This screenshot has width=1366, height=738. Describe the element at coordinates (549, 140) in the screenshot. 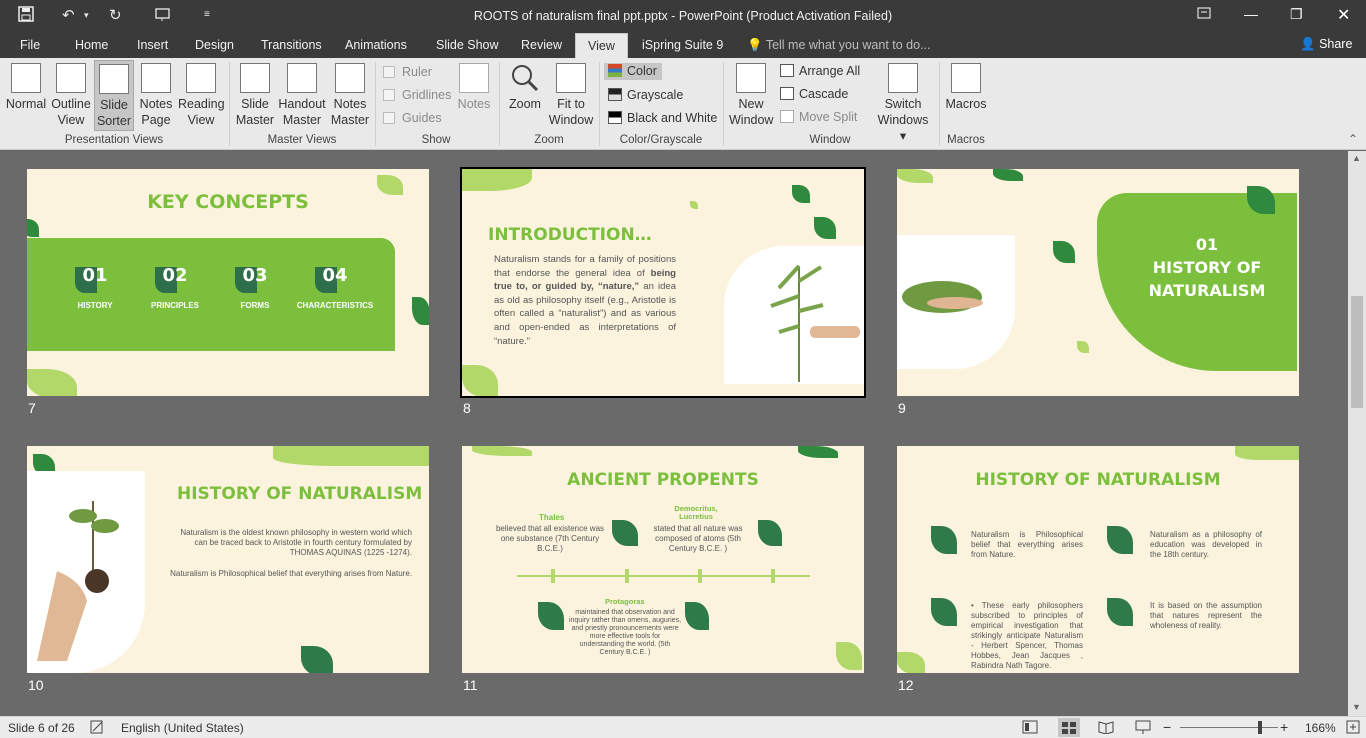

I see `group-label: Zoom` at that location.